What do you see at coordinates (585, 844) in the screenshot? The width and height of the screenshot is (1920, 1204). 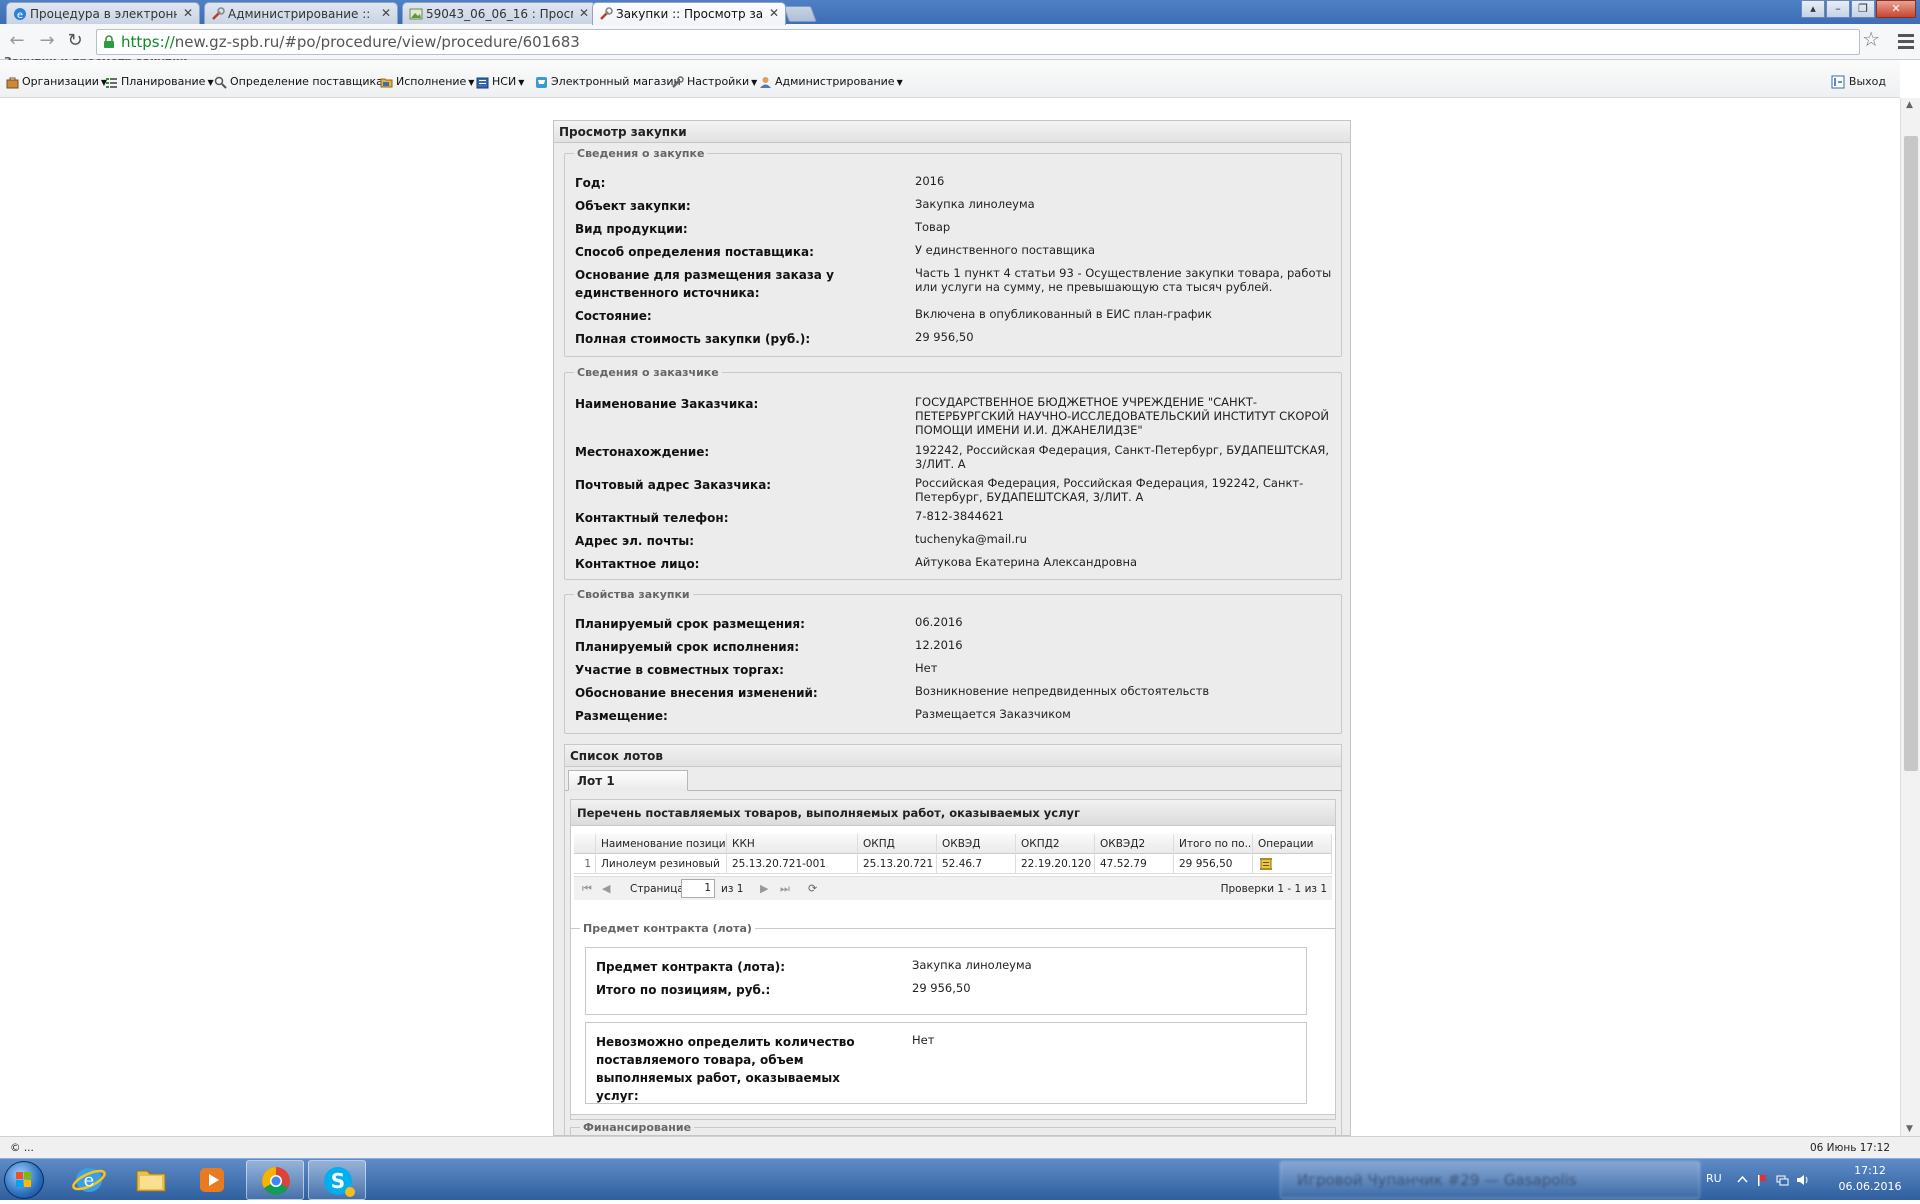 I see `grid-rownum-header` at bounding box center [585, 844].